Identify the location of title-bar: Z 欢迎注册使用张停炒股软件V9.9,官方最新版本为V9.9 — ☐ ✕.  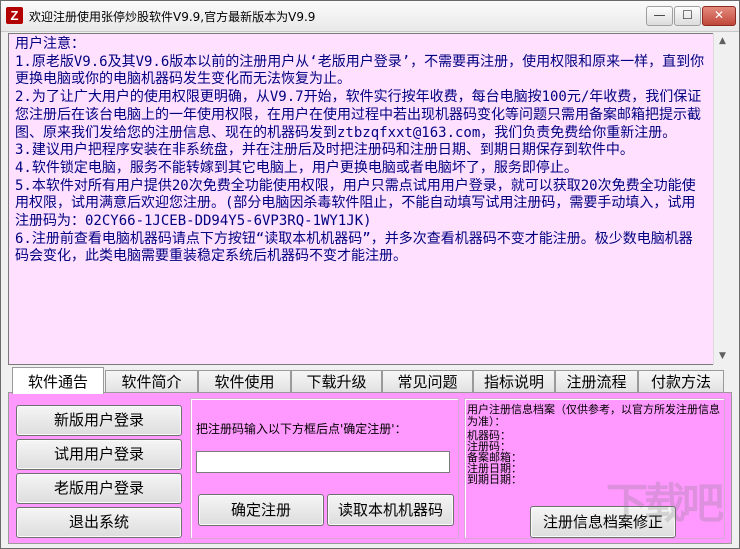
(370, 16).